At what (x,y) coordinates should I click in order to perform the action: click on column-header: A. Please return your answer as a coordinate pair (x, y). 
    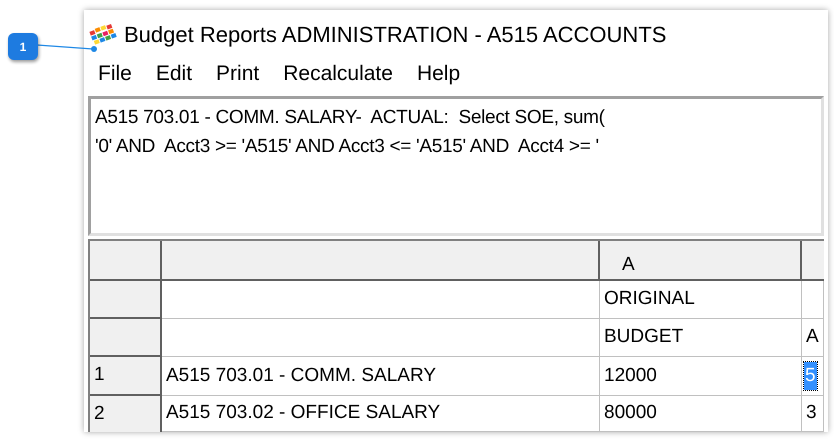
    Looking at the image, I should click on (701, 261).